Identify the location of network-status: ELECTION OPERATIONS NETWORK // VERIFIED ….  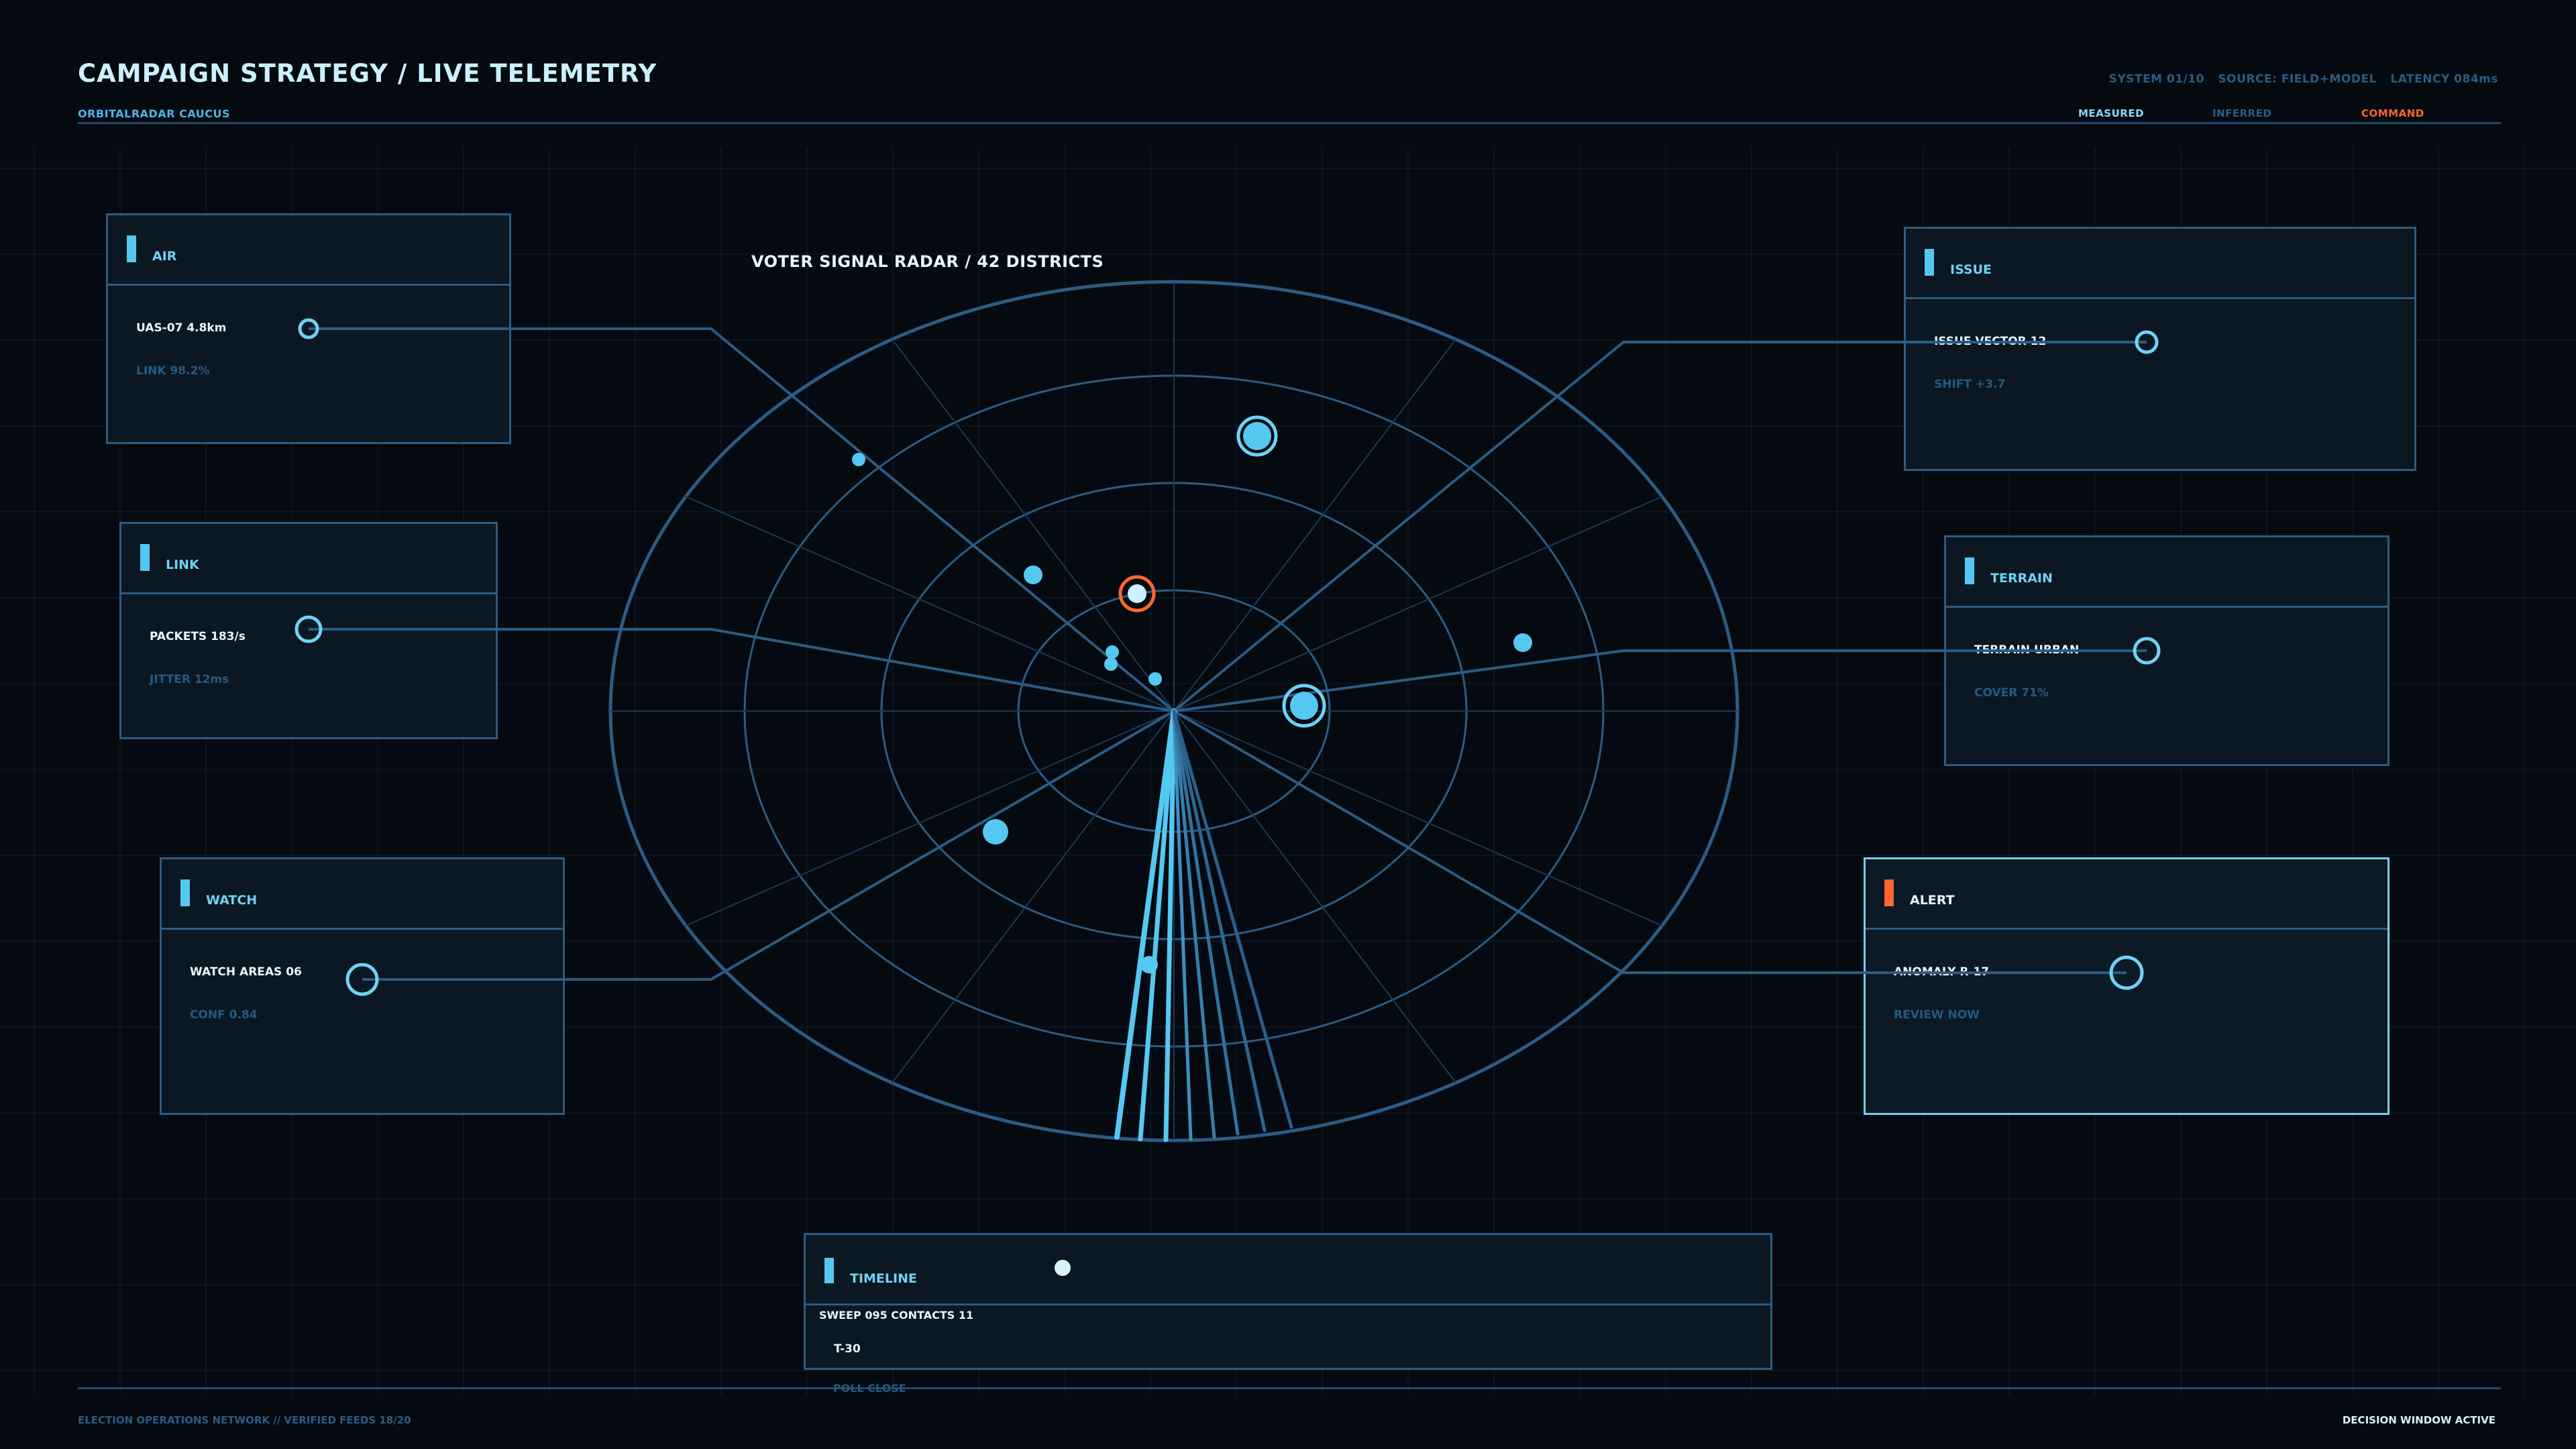
(244, 1420).